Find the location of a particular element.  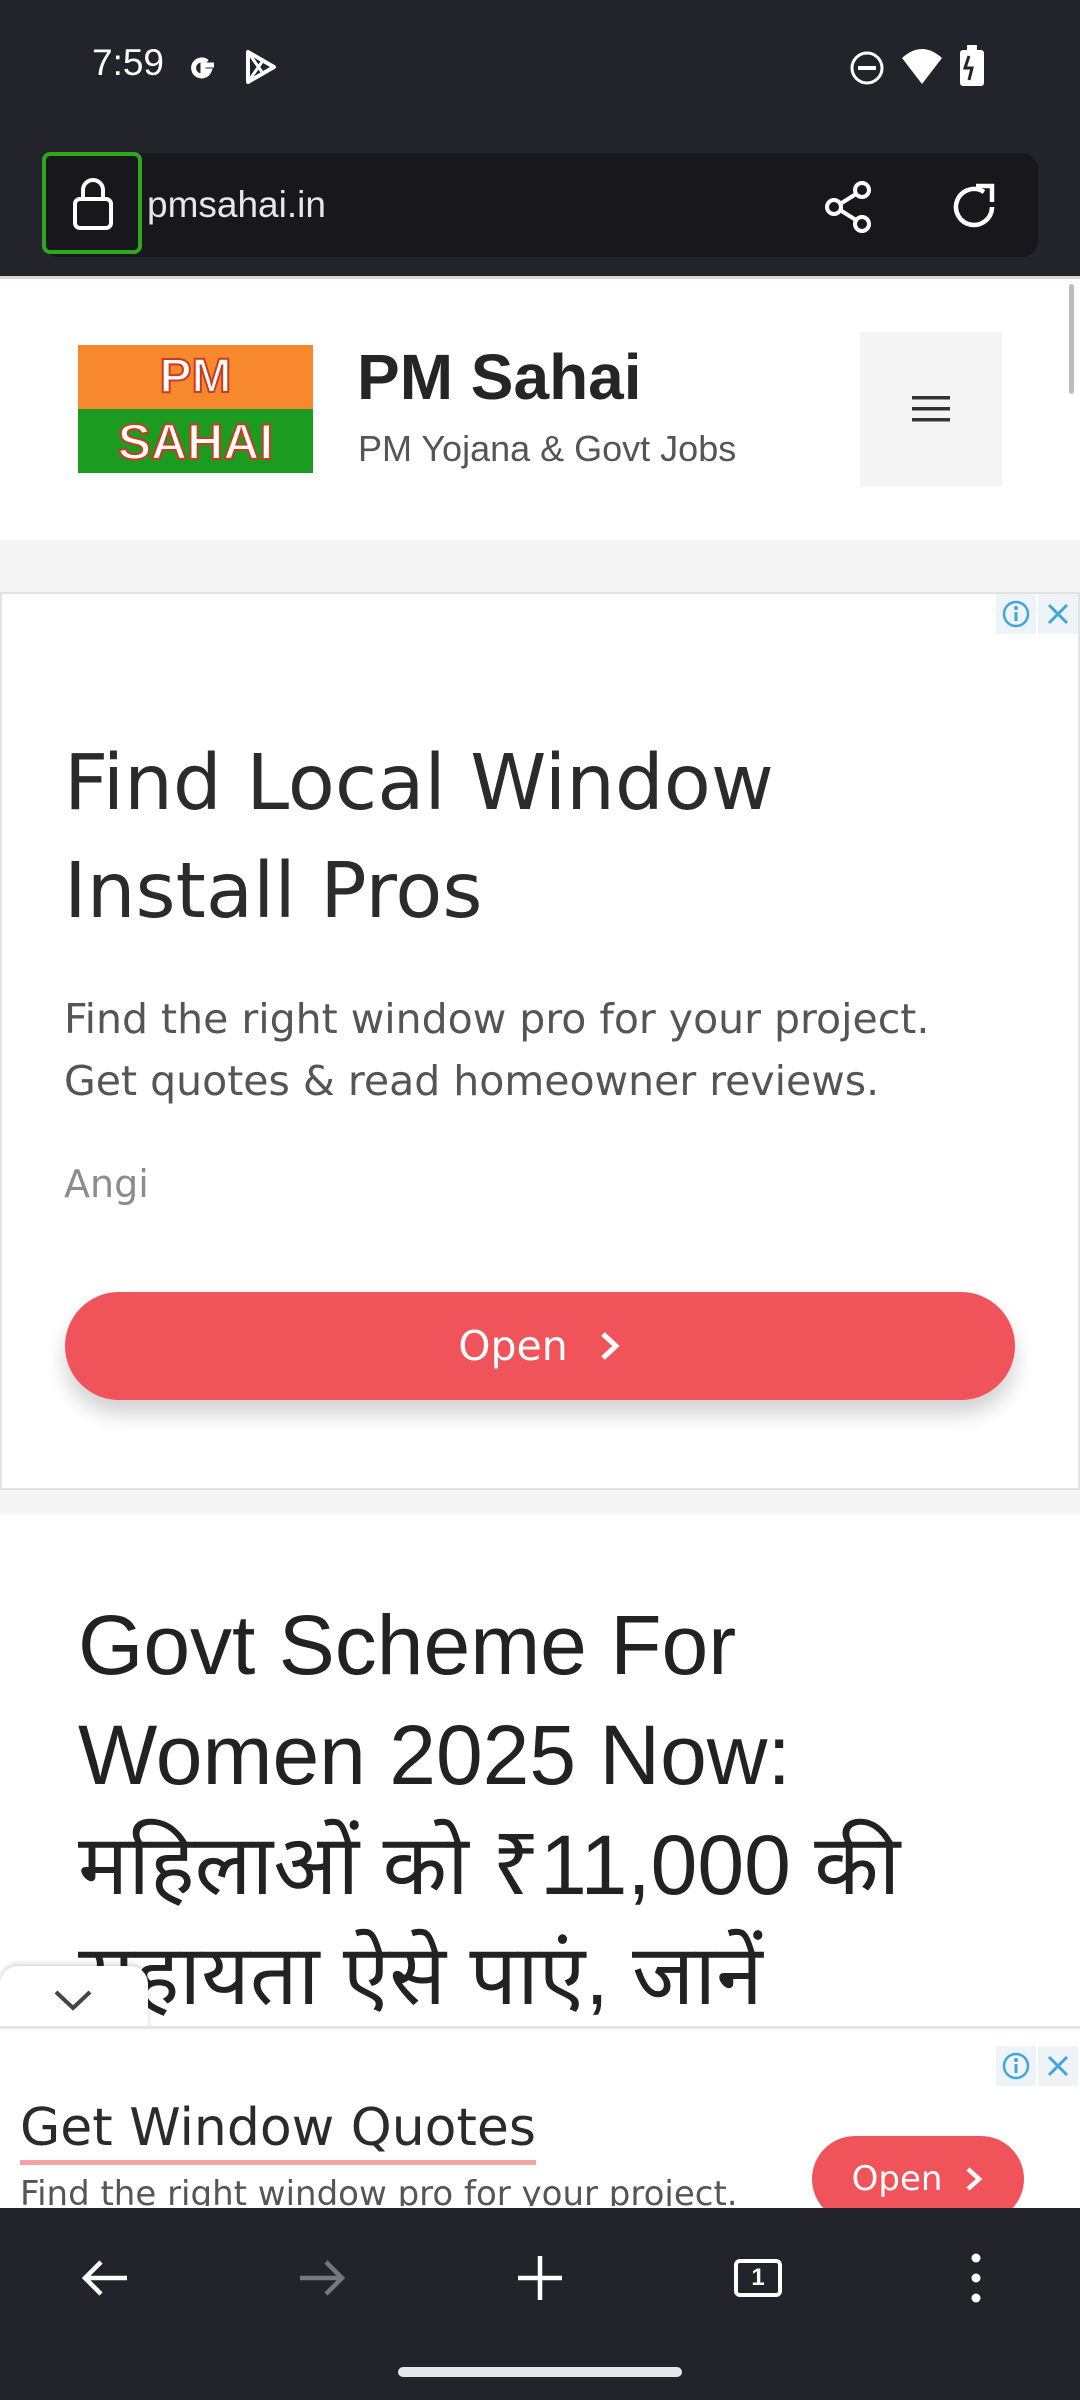

status-time: 7:59 is located at coordinates (128, 62).